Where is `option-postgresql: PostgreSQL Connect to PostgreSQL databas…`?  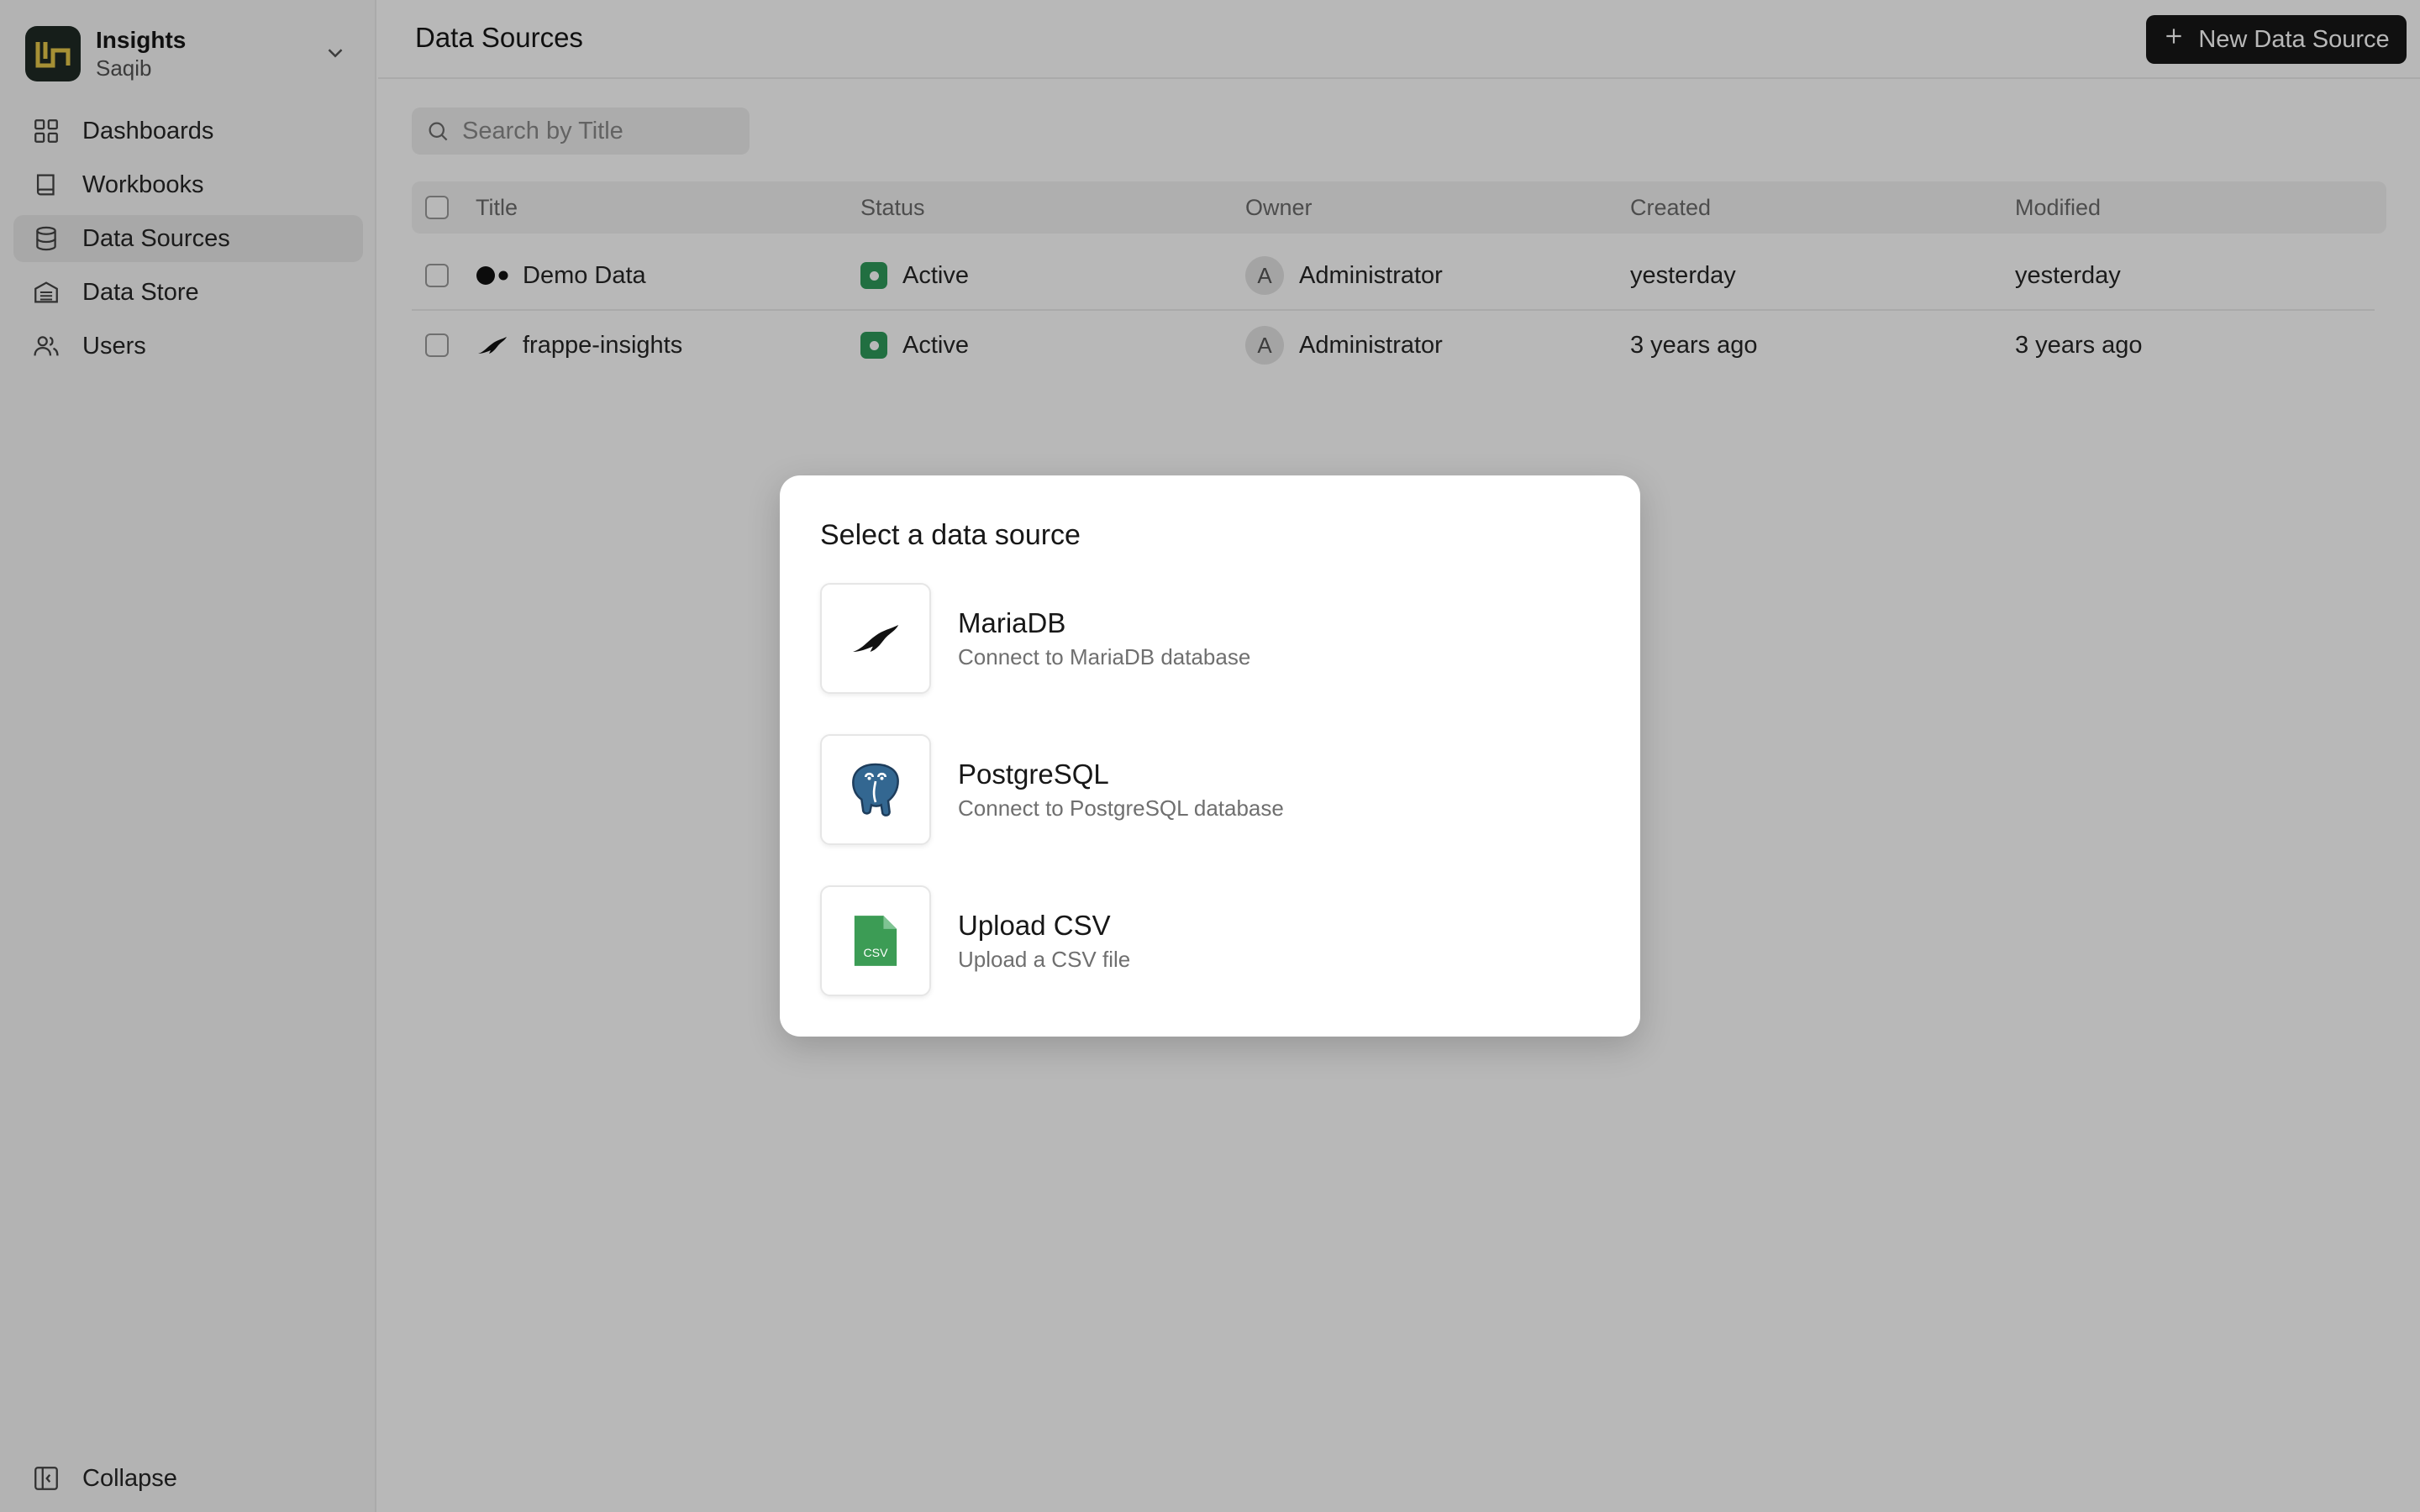 option-postgresql: PostgreSQL Connect to PostgreSQL databas… is located at coordinates (1210, 789).